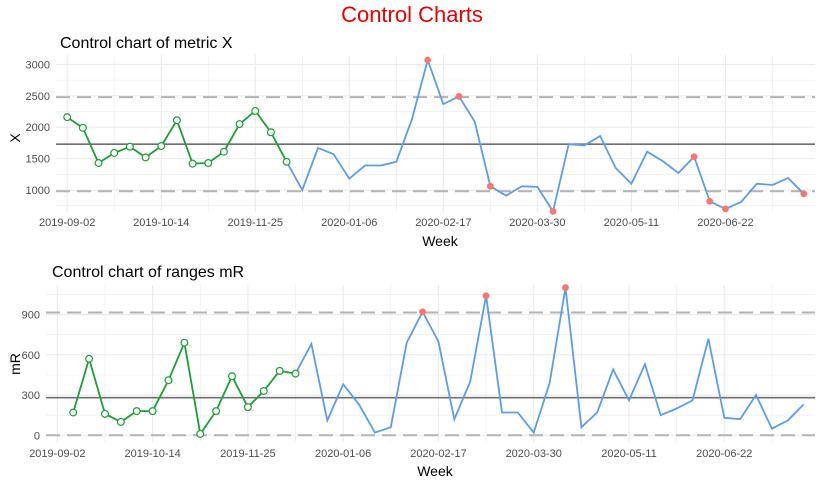 The image size is (825, 487). Describe the element at coordinates (148, 272) in the screenshot. I see `ranges-mr-chart-title: Control chart of ranges mR` at that location.